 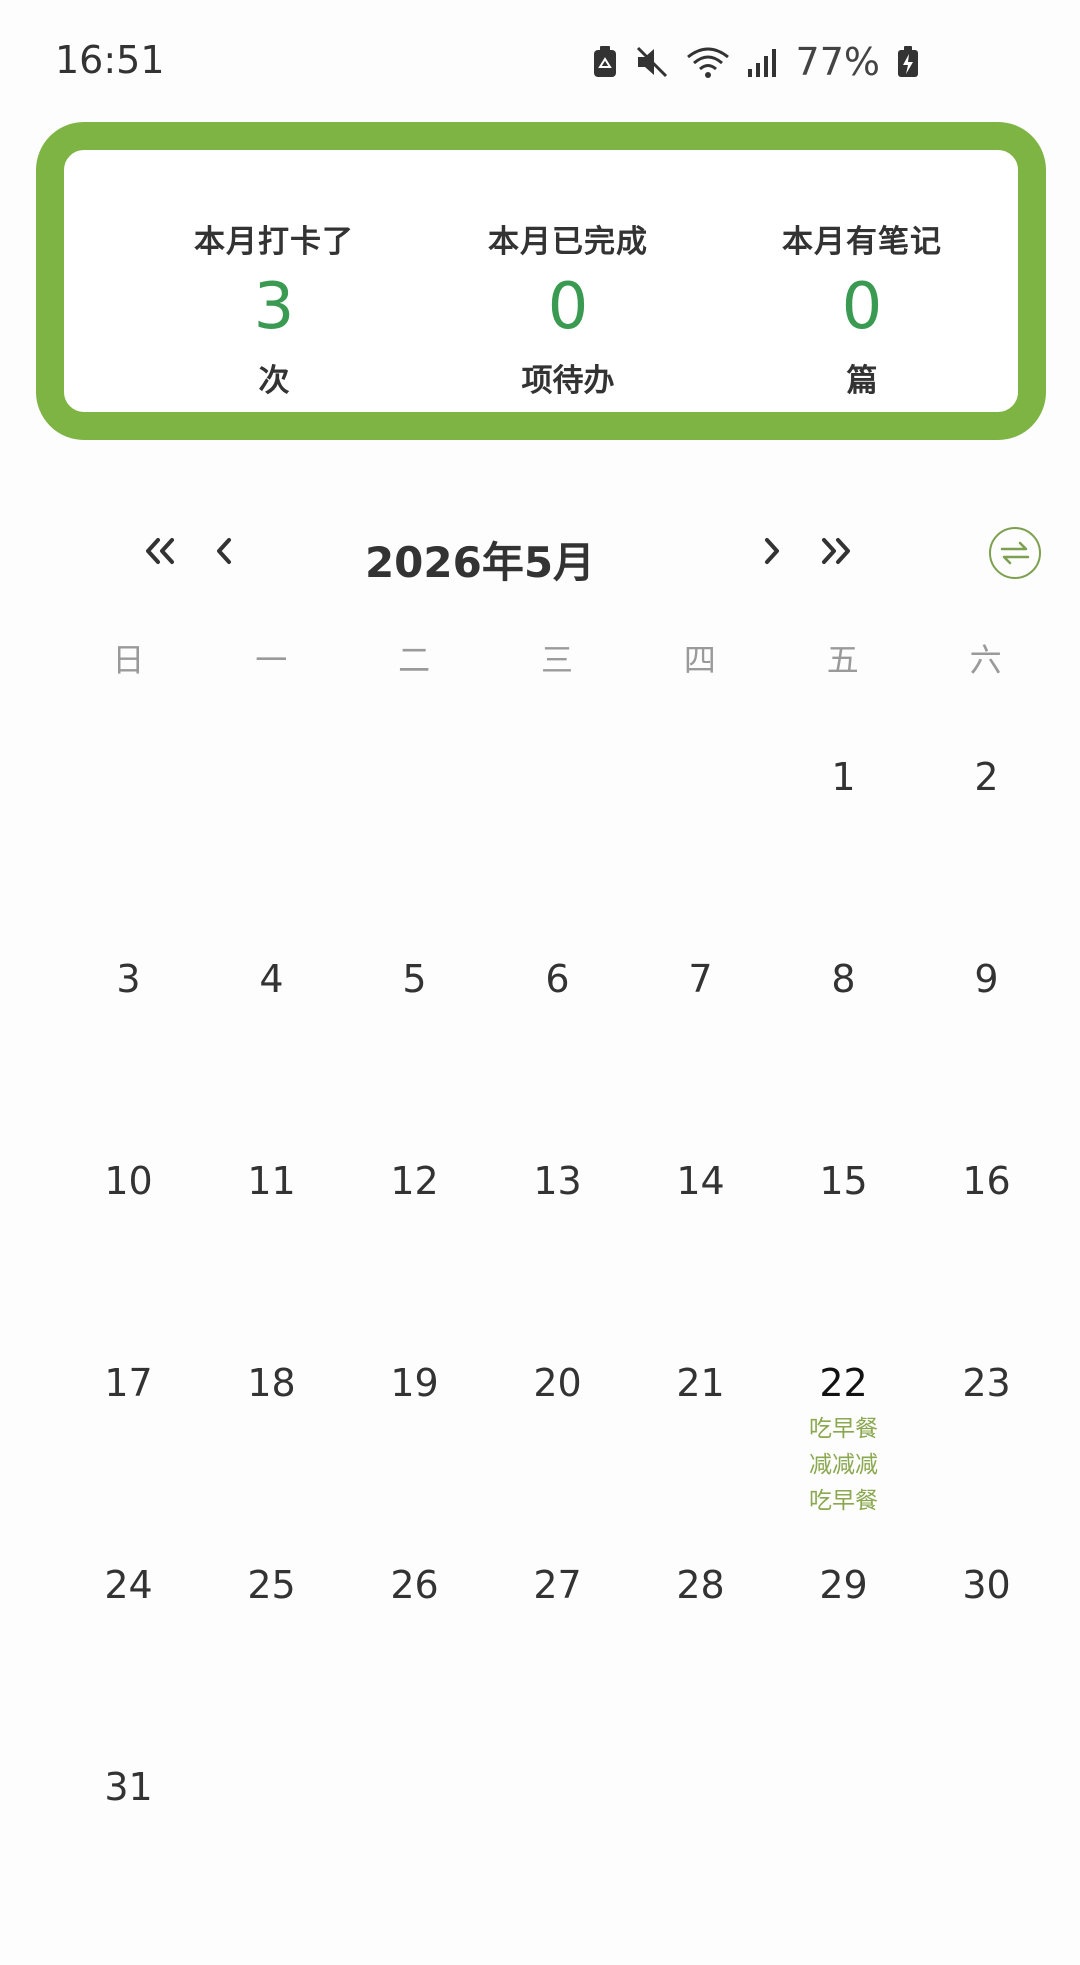 What do you see at coordinates (843, 979) in the screenshot?
I see `day-number: 8` at bounding box center [843, 979].